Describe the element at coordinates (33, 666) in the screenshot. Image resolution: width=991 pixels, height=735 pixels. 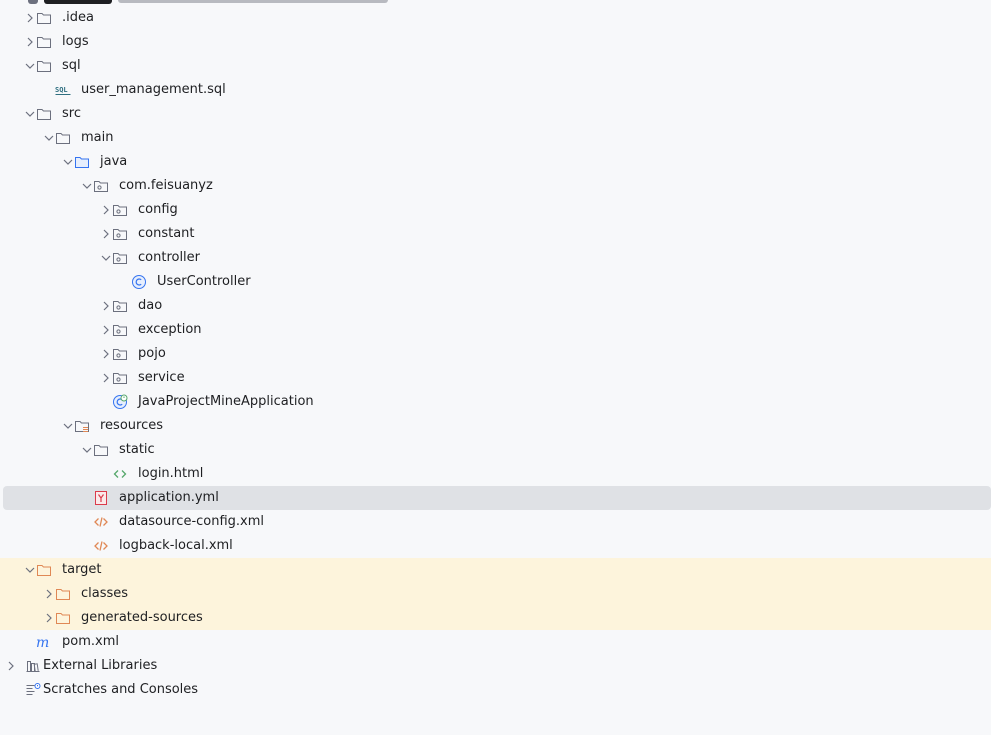
I see `libraries-icon` at that location.